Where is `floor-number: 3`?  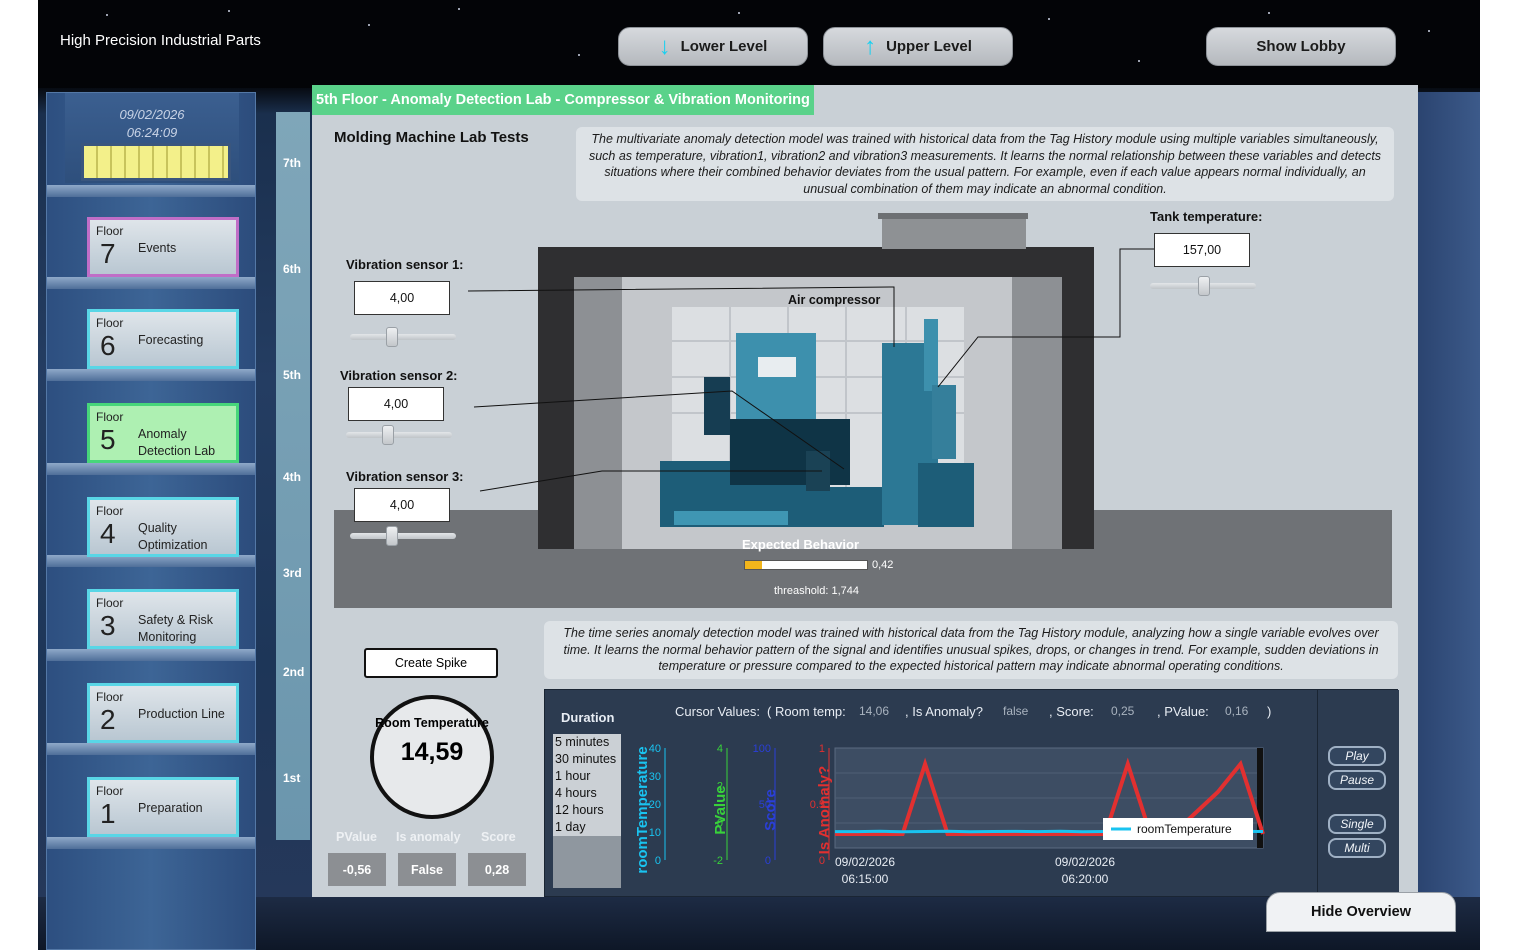 floor-number: 3 is located at coordinates (108, 625).